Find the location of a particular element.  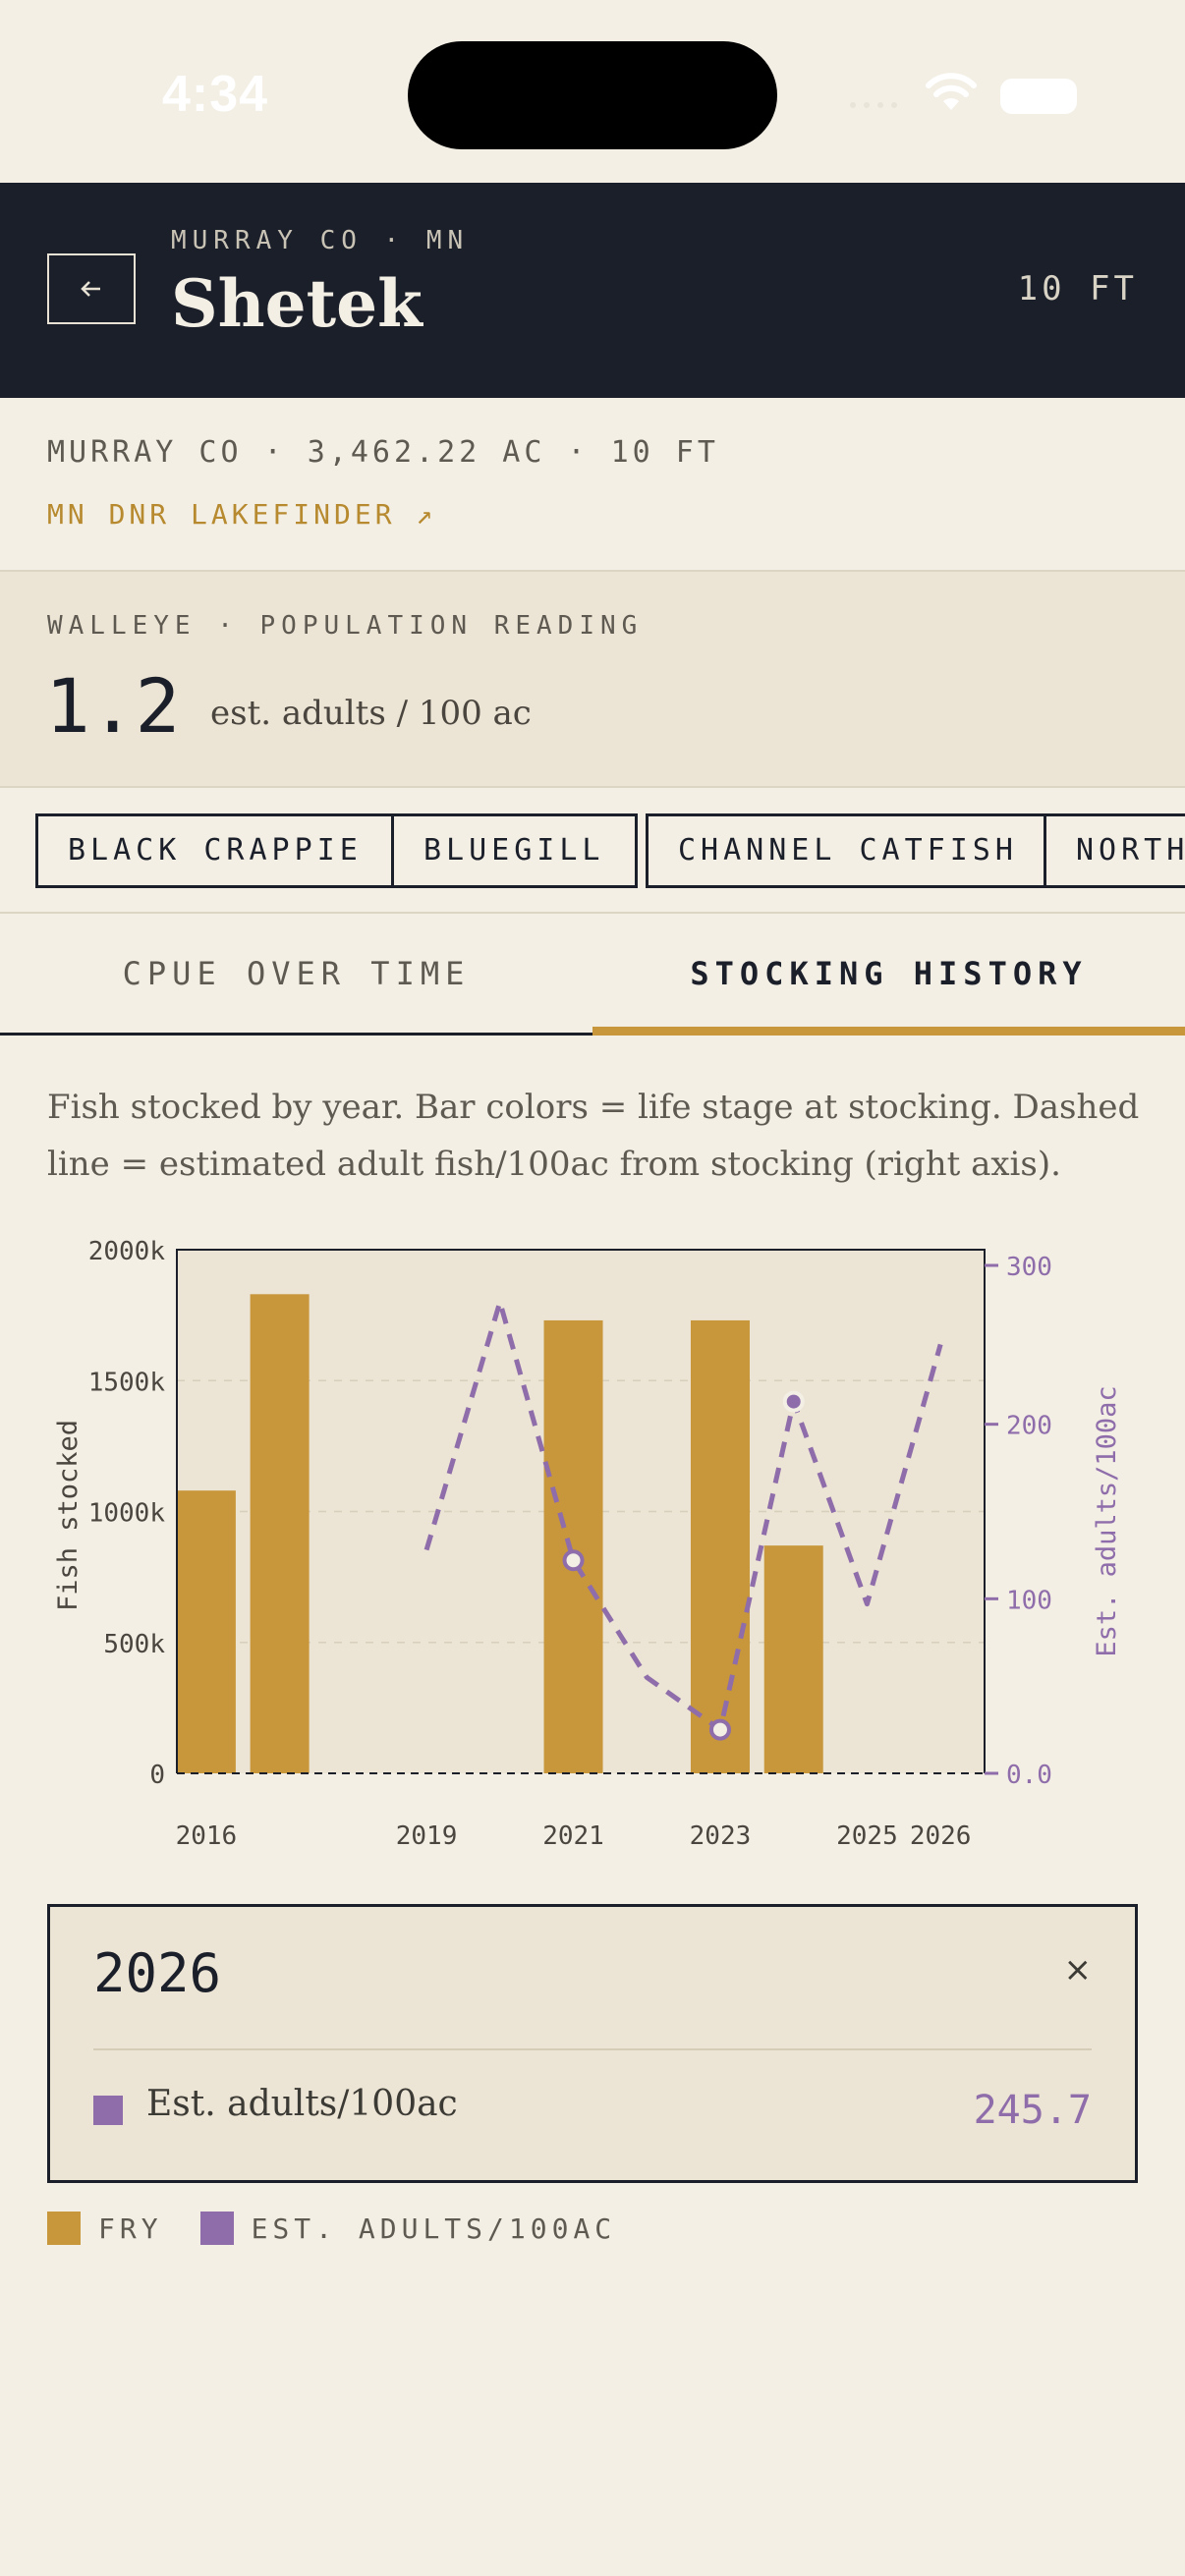

bar-2021 is located at coordinates (573, 1546).